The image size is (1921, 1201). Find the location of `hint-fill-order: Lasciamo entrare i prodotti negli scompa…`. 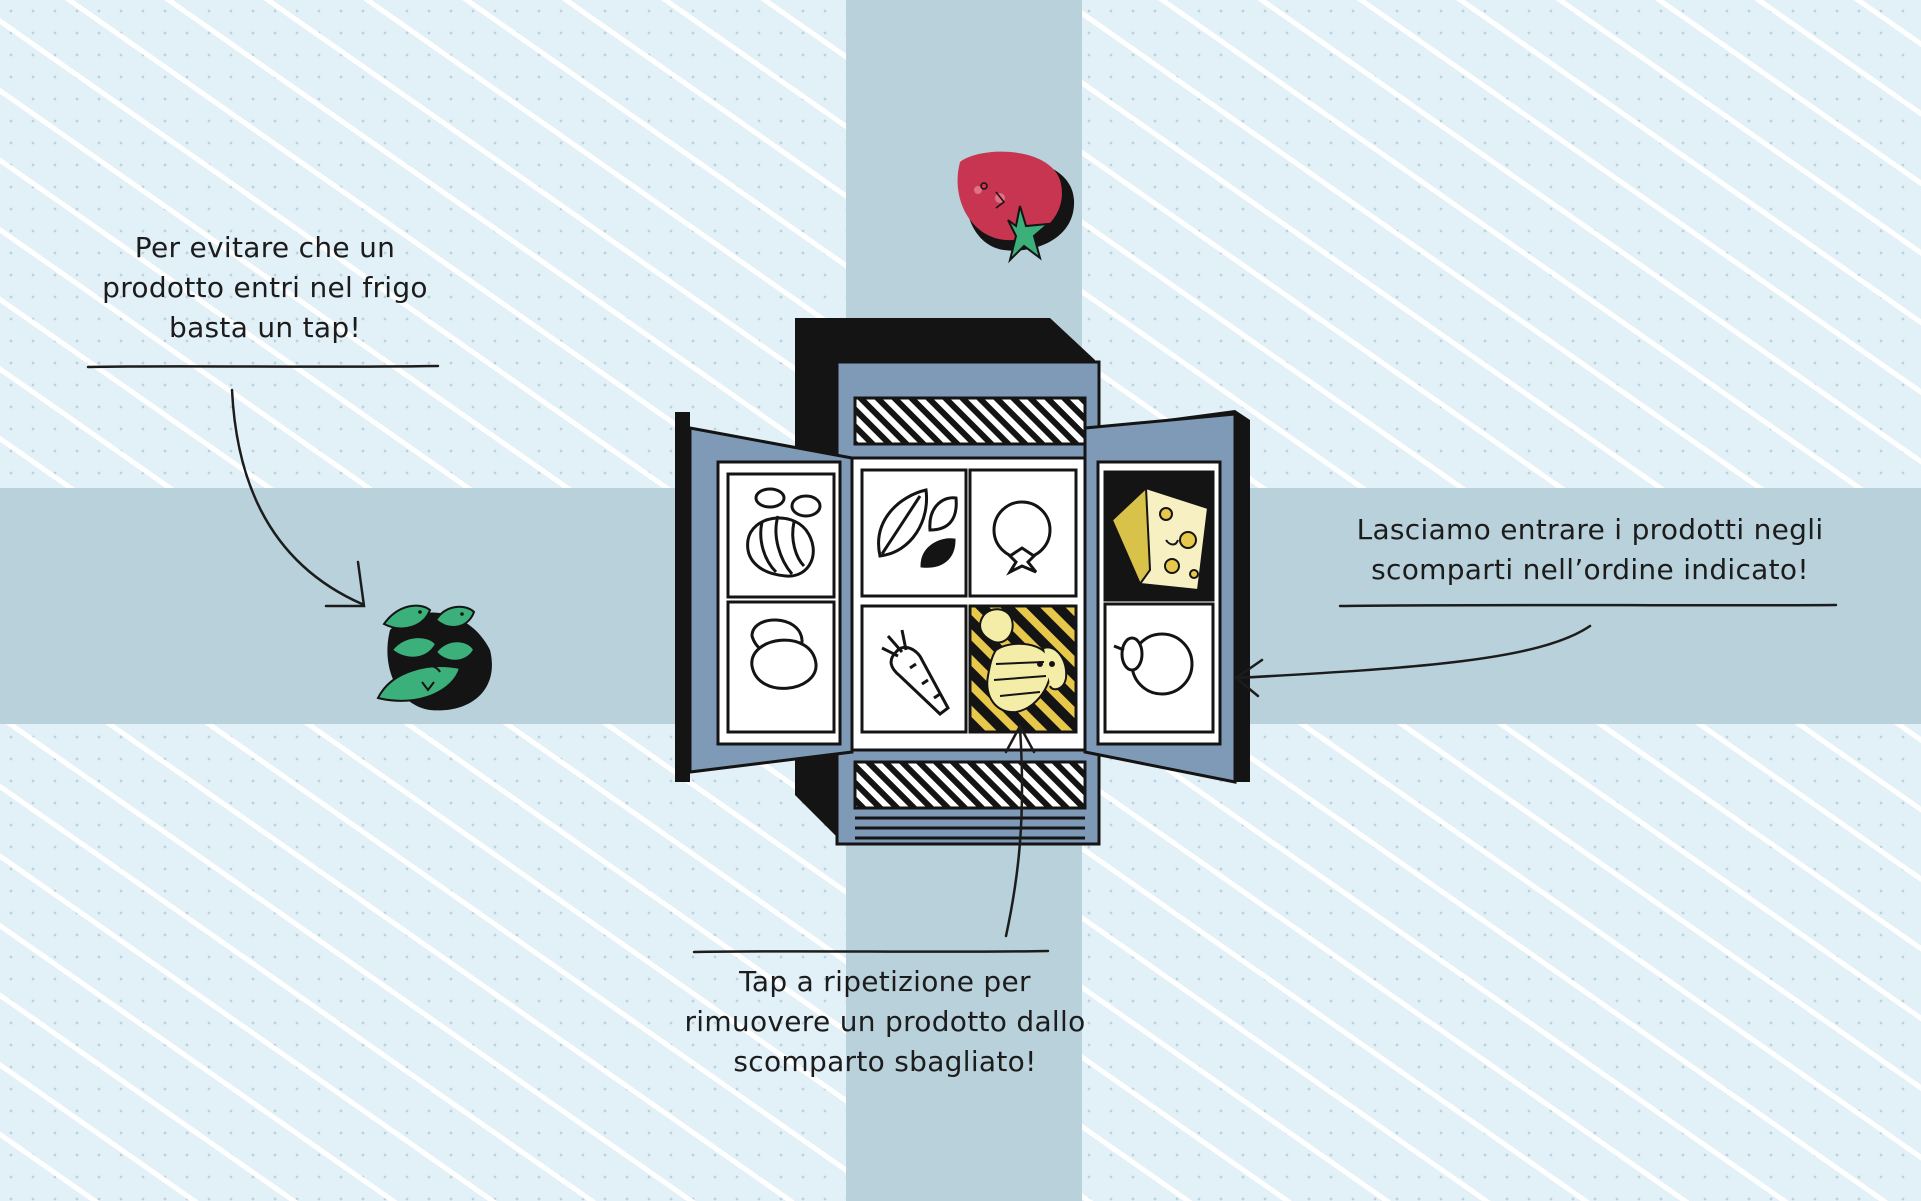

hint-fill-order: Lasciamo entrare i prodotti negli scompa… is located at coordinates (1590, 549).